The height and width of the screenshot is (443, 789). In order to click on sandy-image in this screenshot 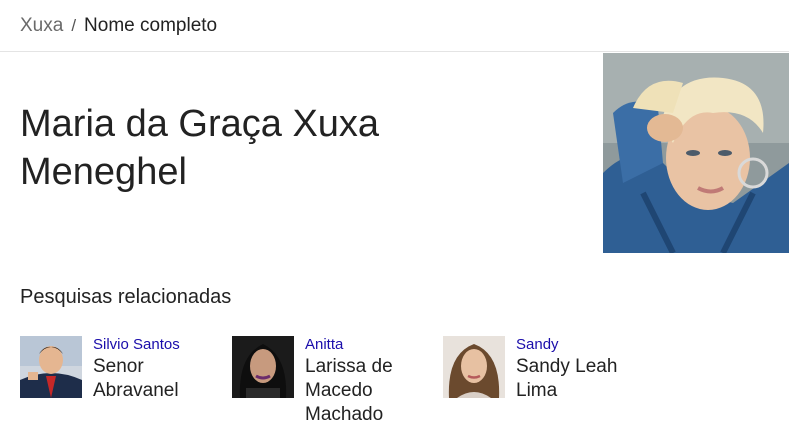, I will do `click(474, 367)`.